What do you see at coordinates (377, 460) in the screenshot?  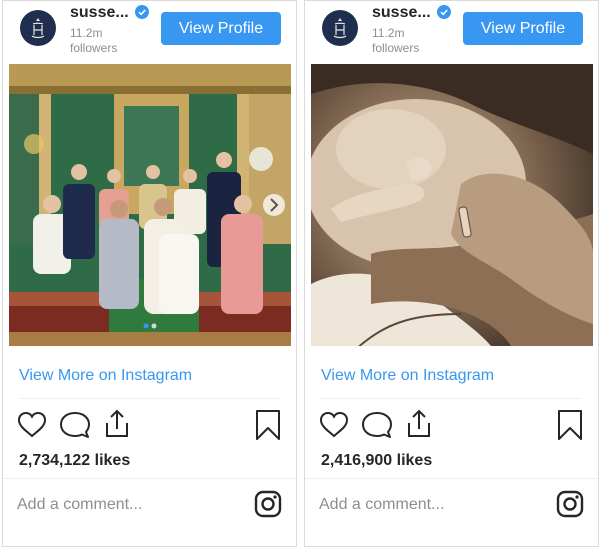 I see `likes-count: 2,416,900 likes` at bounding box center [377, 460].